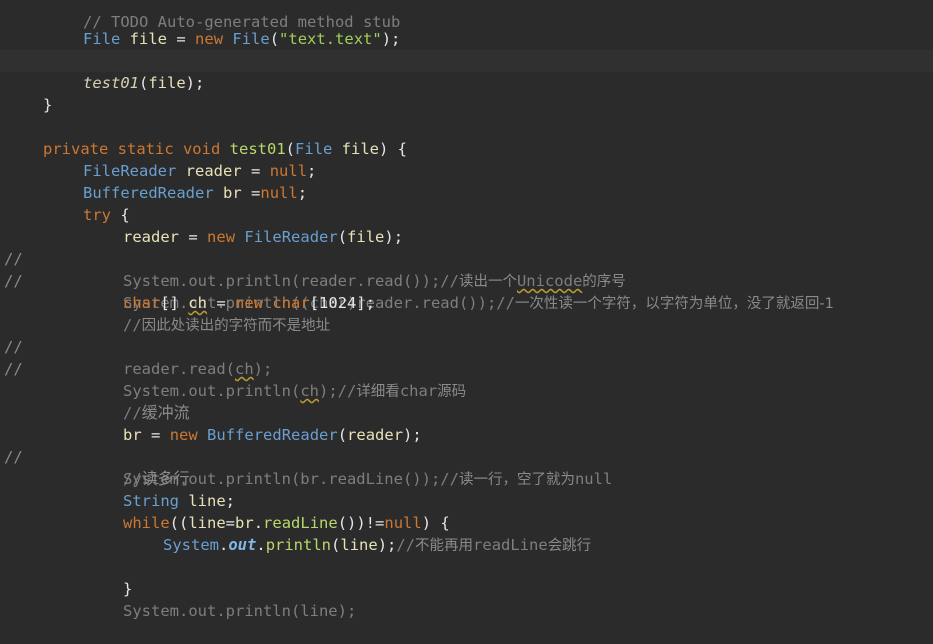  I want to click on code-line: String line;, so click(466, 489).